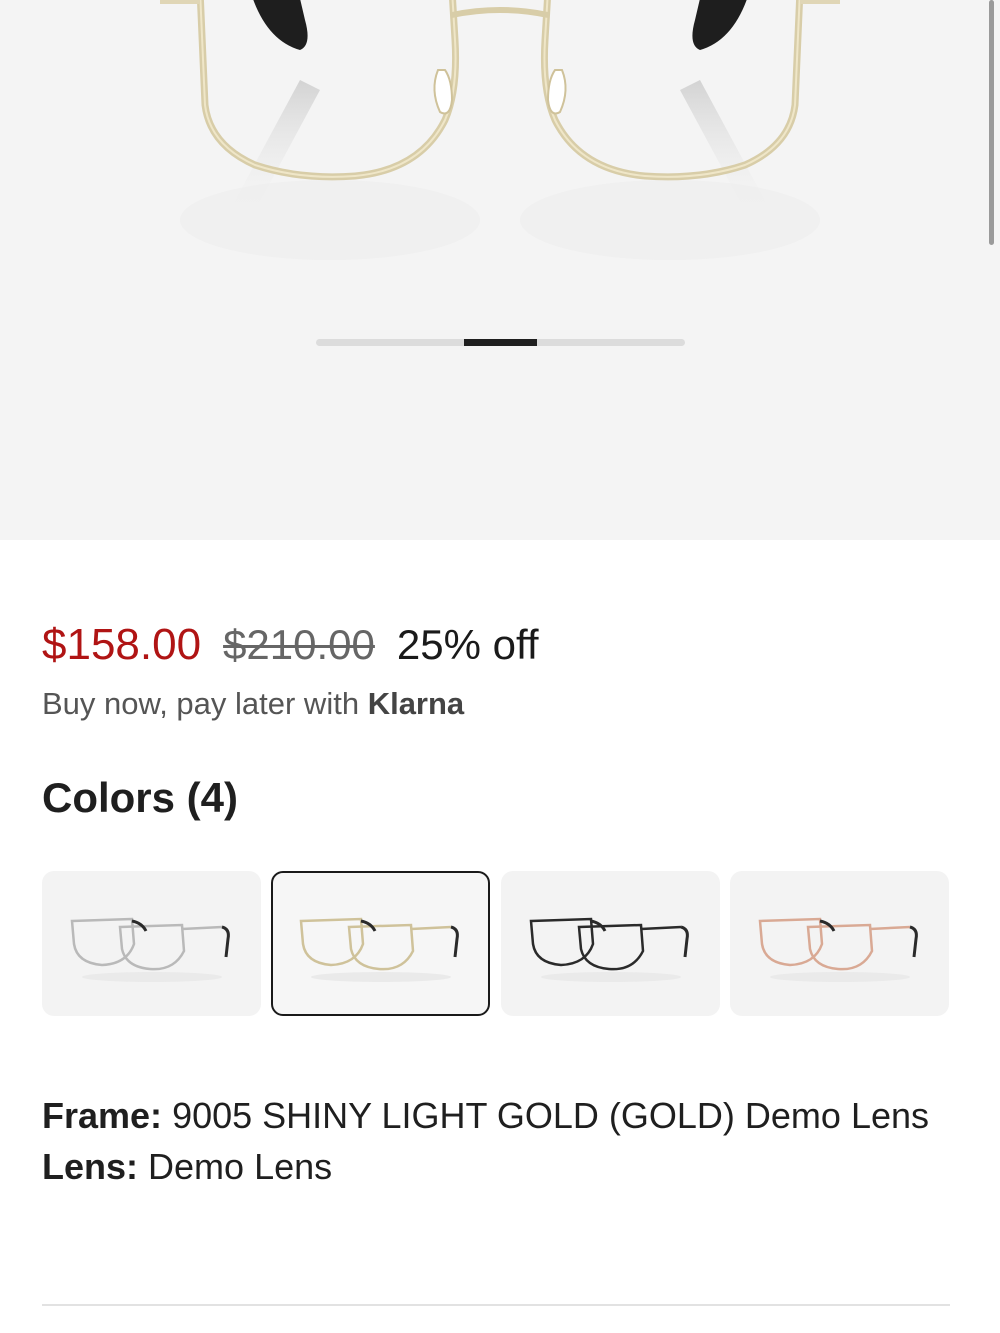 This screenshot has width=1000, height=1333. I want to click on scrollbar, so click(991, 122).